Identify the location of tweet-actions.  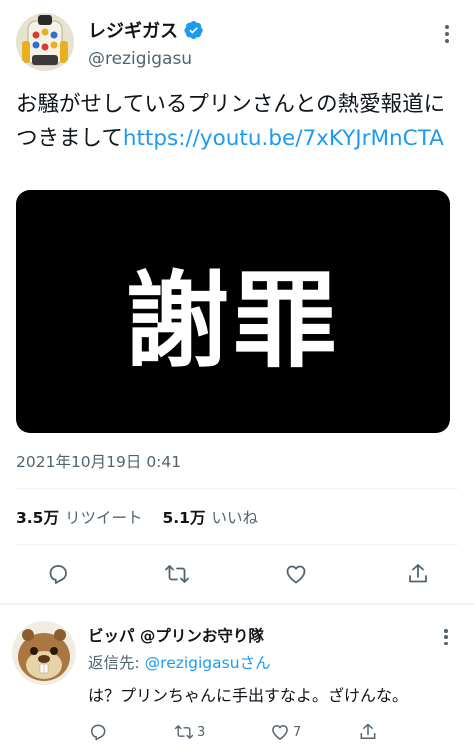
(237, 574).